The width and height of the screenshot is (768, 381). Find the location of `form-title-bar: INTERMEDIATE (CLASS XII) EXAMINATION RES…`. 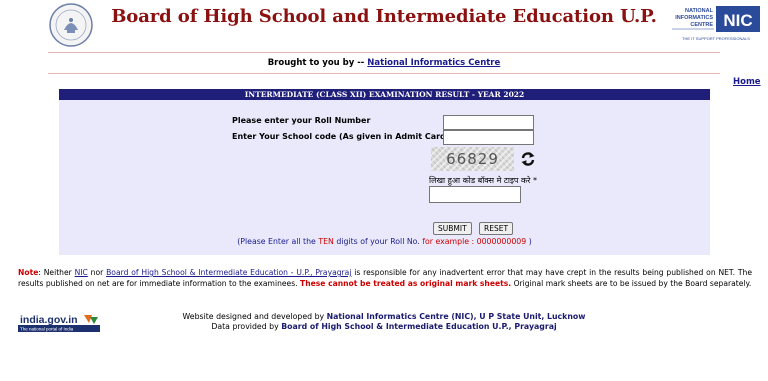

form-title-bar: INTERMEDIATE (CLASS XII) EXAMINATION RES… is located at coordinates (384, 94).